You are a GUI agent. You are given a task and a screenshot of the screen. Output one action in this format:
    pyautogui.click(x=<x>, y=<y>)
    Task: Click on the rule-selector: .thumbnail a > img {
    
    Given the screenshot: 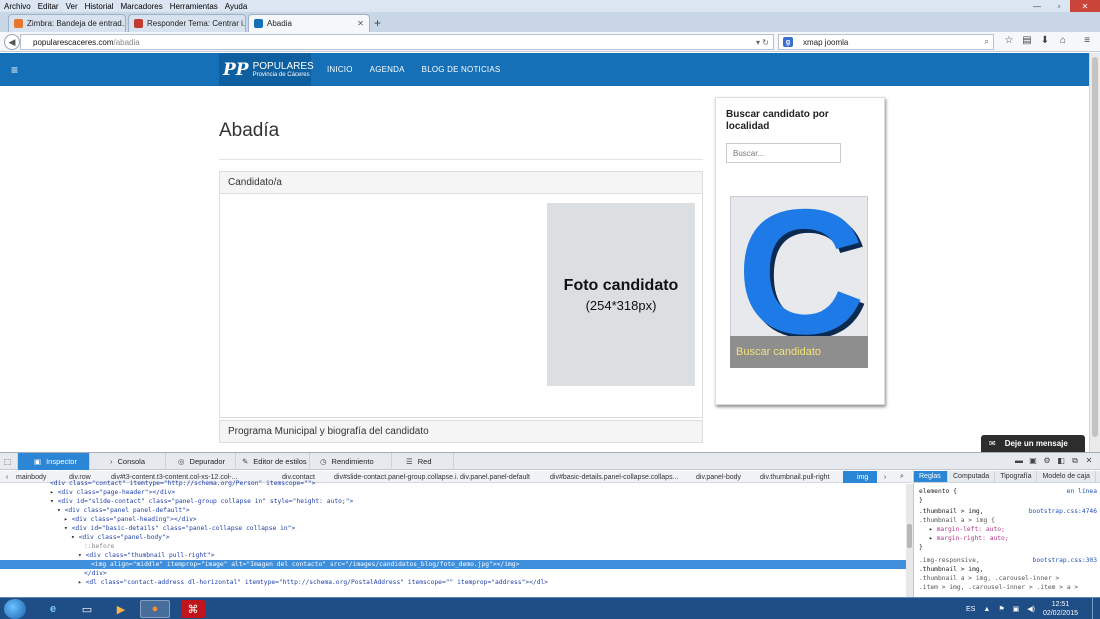 What is the action you would take?
    pyautogui.click(x=1009, y=520)
    